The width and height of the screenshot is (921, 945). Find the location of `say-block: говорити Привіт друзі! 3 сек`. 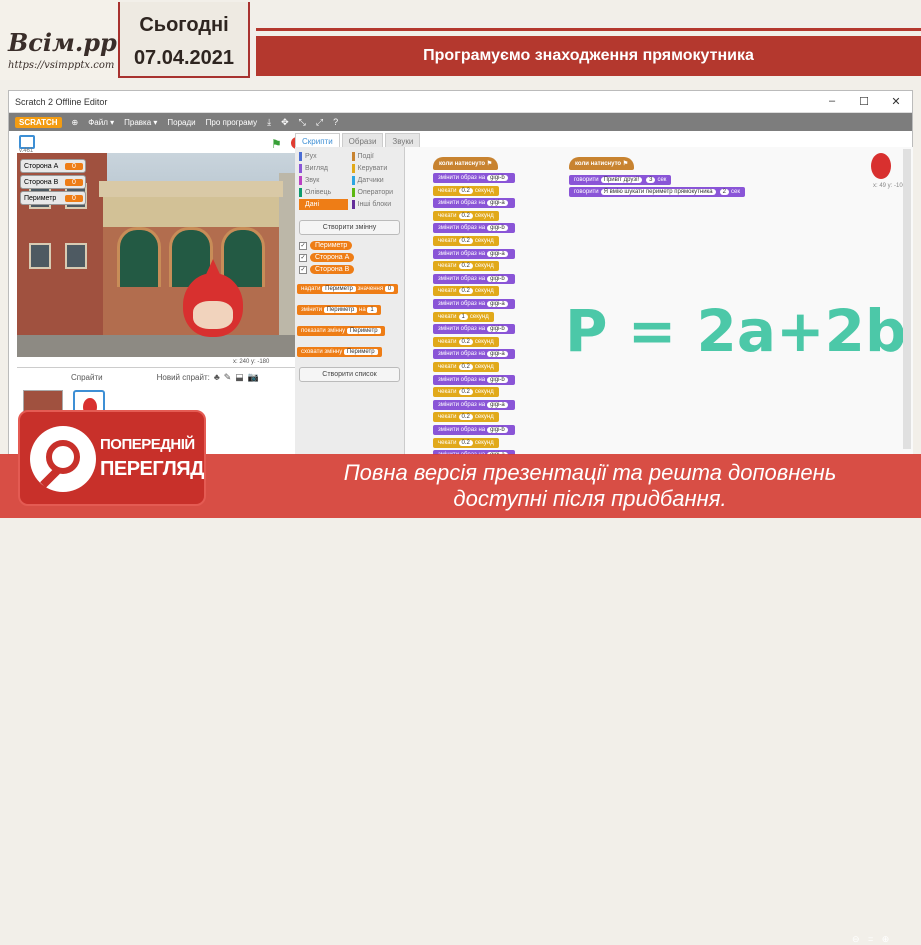

say-block: говорити Привіт друзі! 3 сек is located at coordinates (620, 180).